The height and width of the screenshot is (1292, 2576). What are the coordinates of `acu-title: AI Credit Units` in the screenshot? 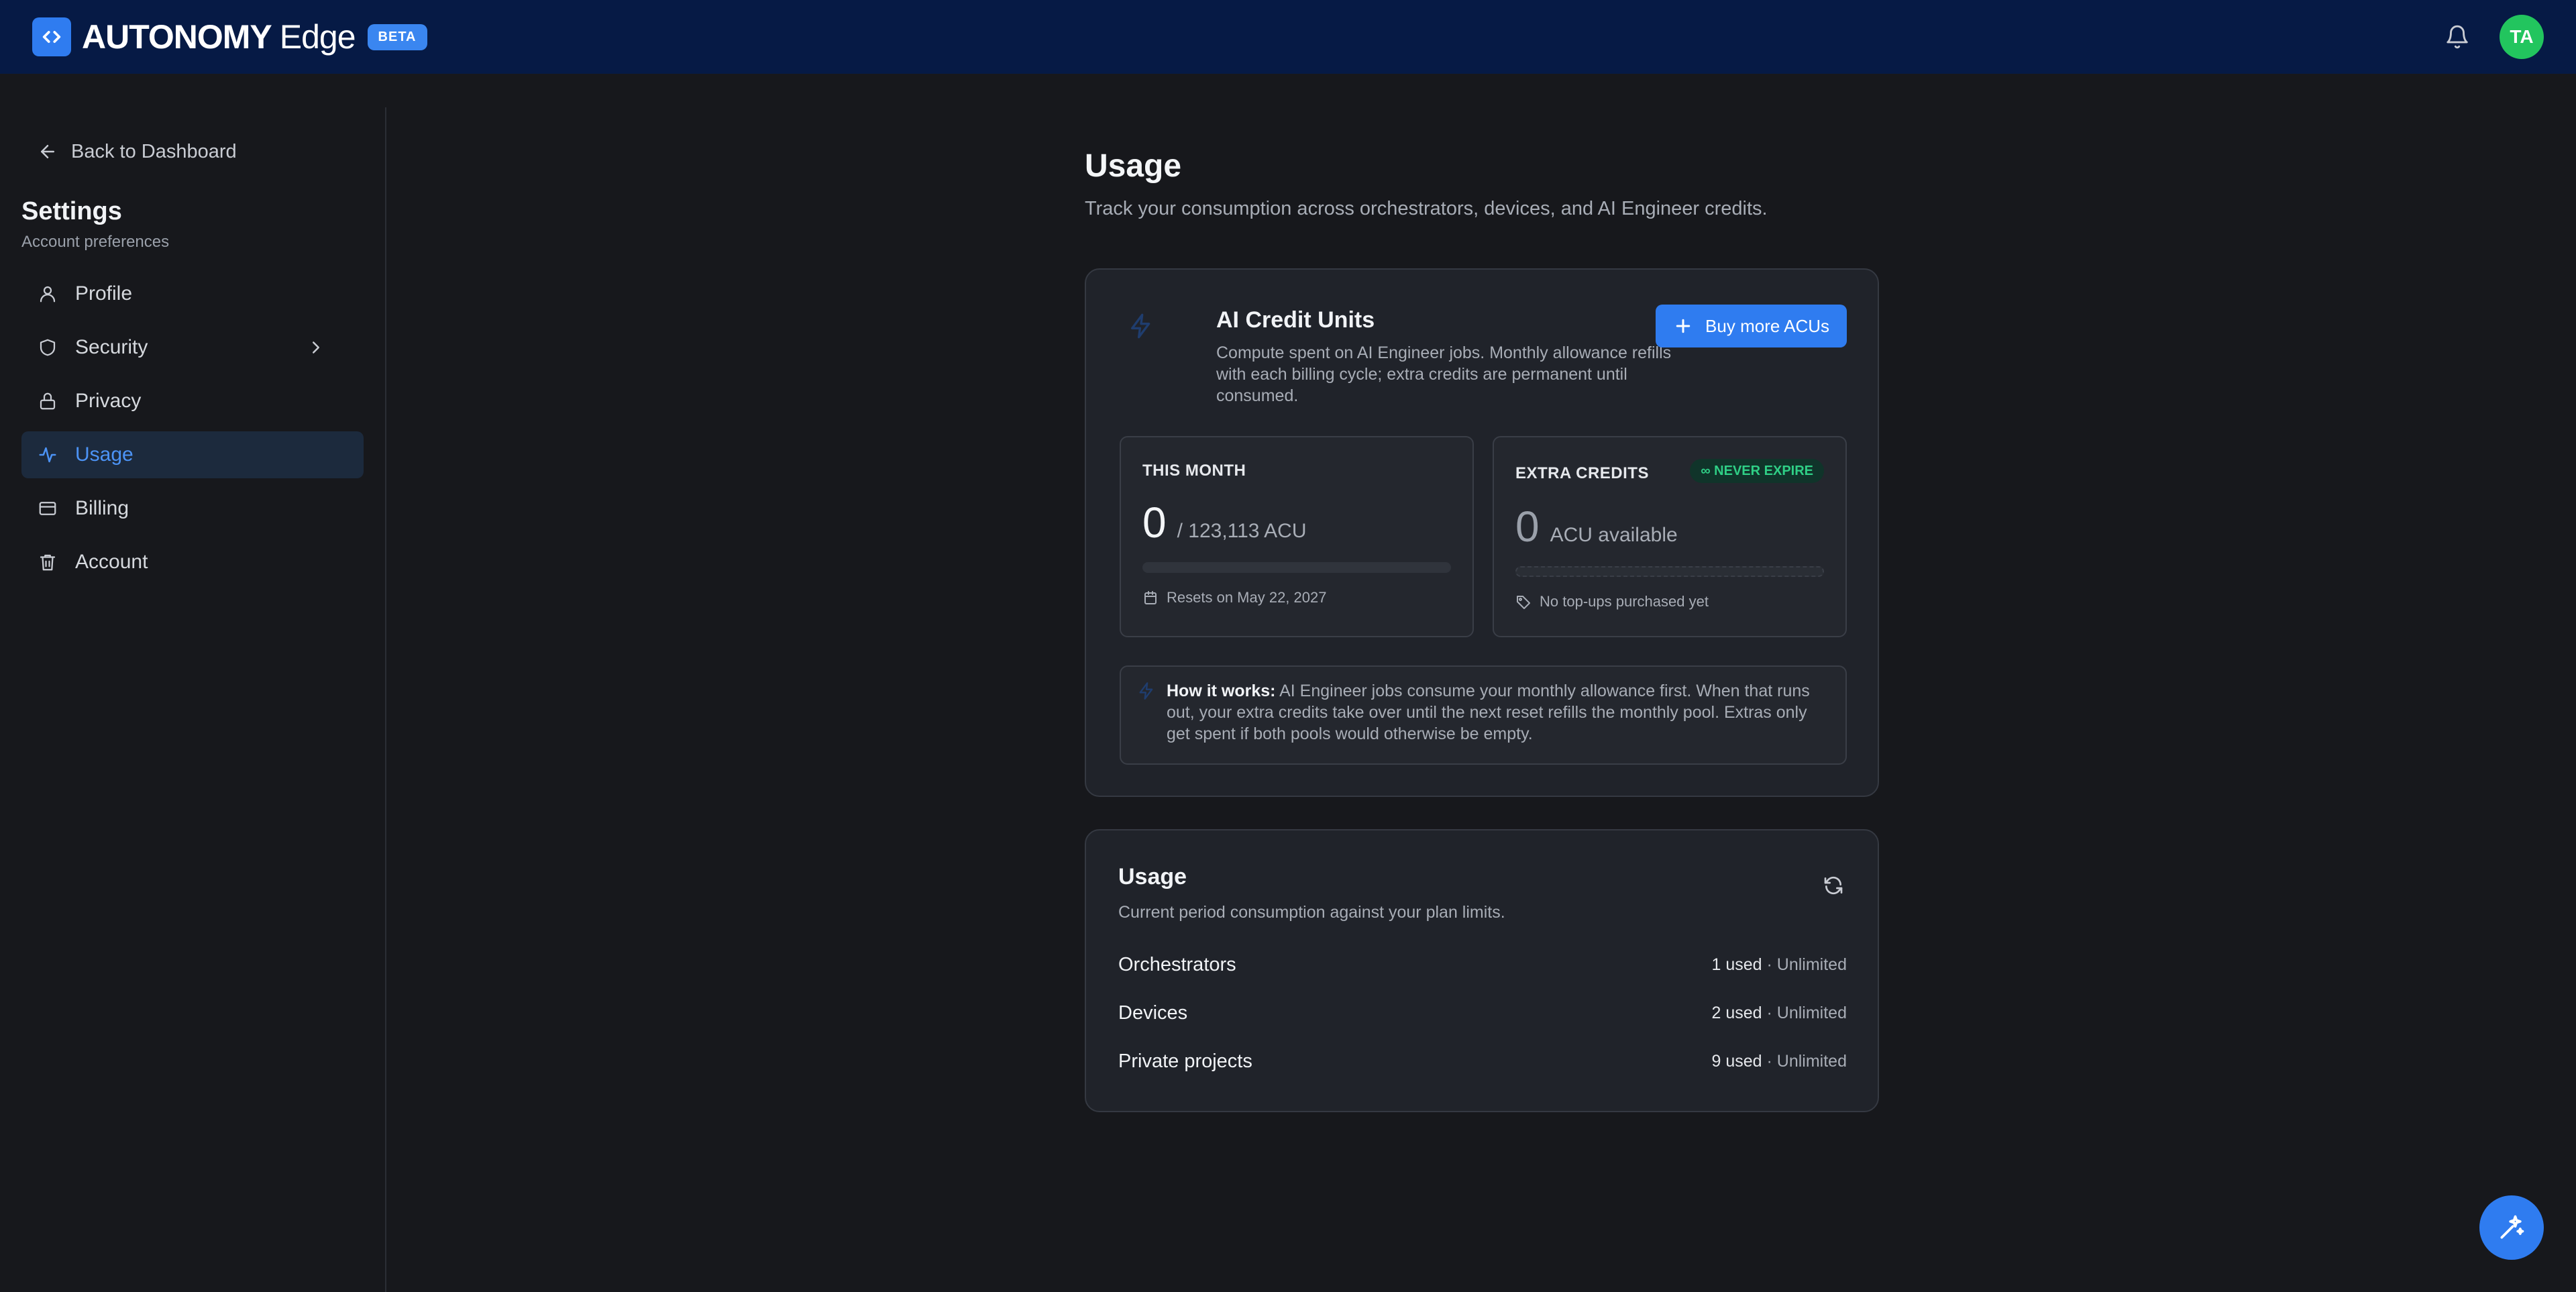 It's located at (1295, 320).